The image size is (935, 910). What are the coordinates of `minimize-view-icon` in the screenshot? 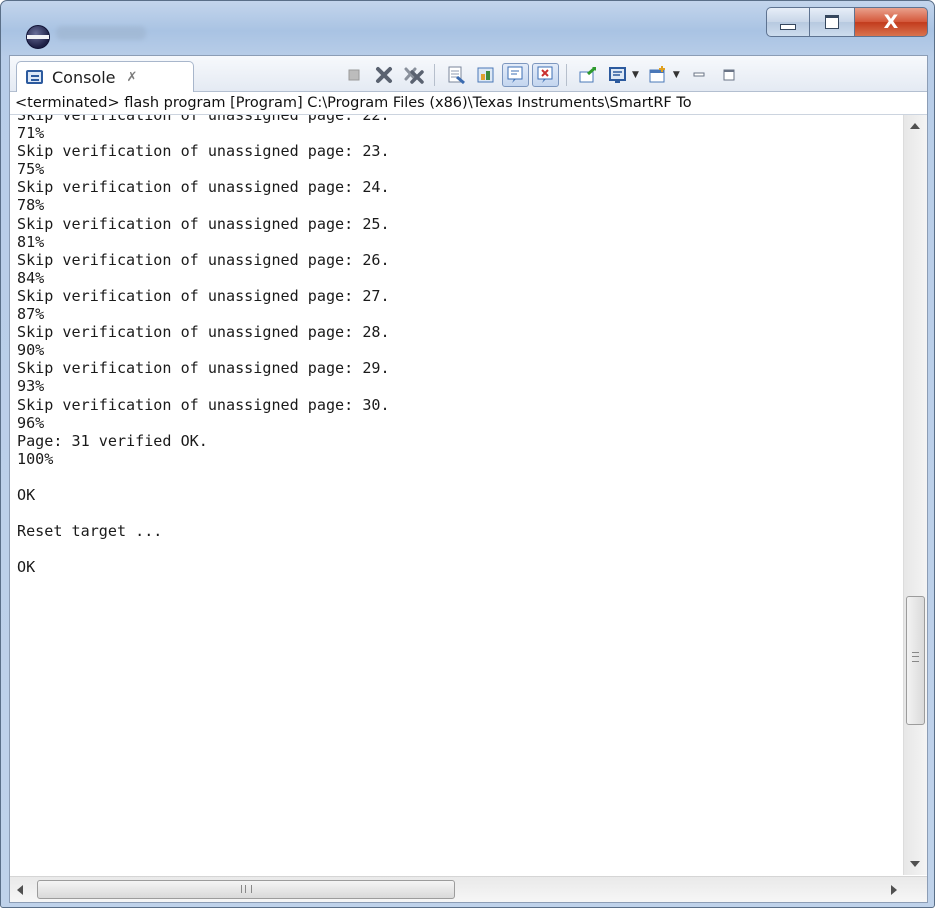 It's located at (699, 74).